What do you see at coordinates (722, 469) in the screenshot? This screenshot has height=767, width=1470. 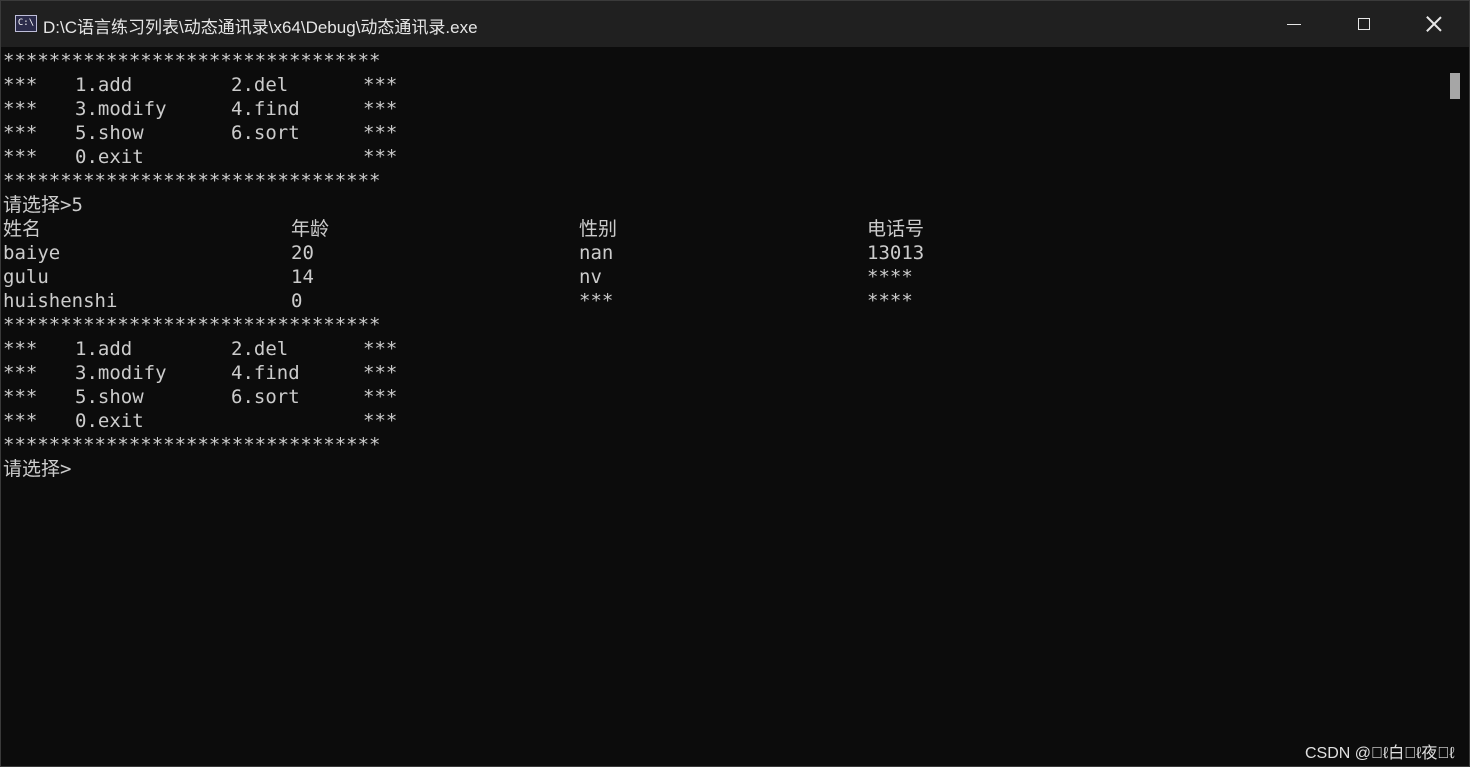 I see `prompt-line: 请选择>` at bounding box center [722, 469].